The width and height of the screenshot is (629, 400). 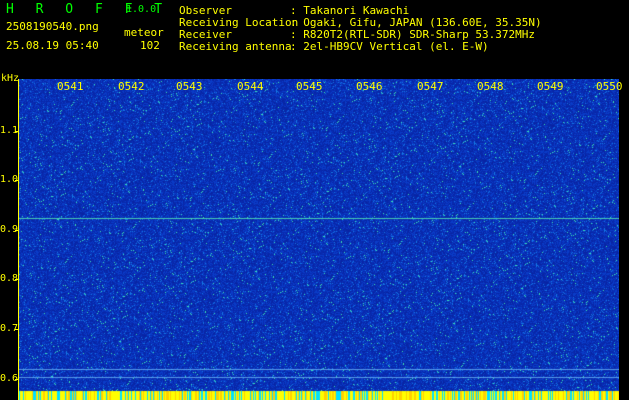 What do you see at coordinates (52, 45) in the screenshot?
I see `file-datetime: 25.08.19 05:40` at bounding box center [52, 45].